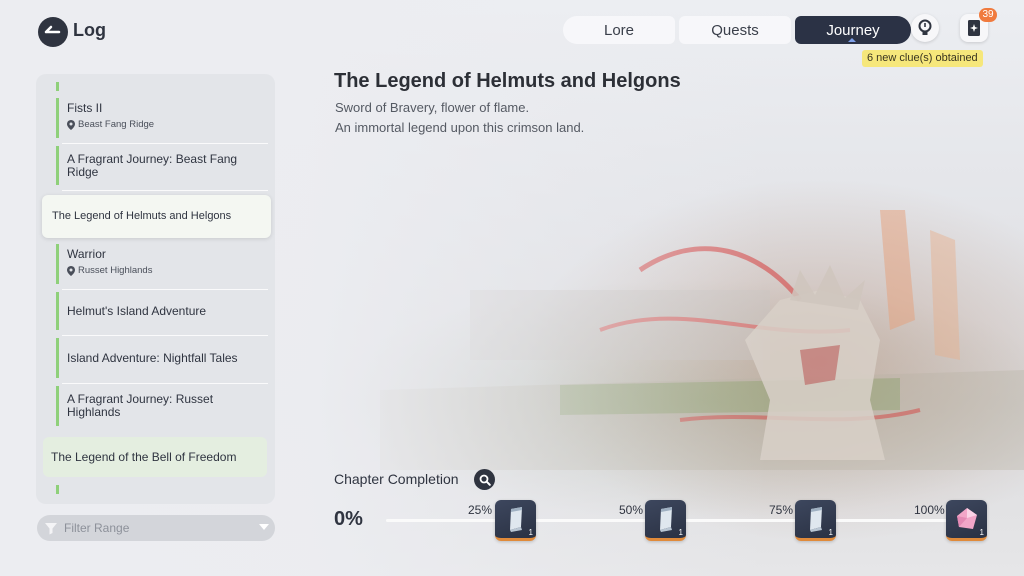  I want to click on tab-journey: Journey, so click(853, 30).